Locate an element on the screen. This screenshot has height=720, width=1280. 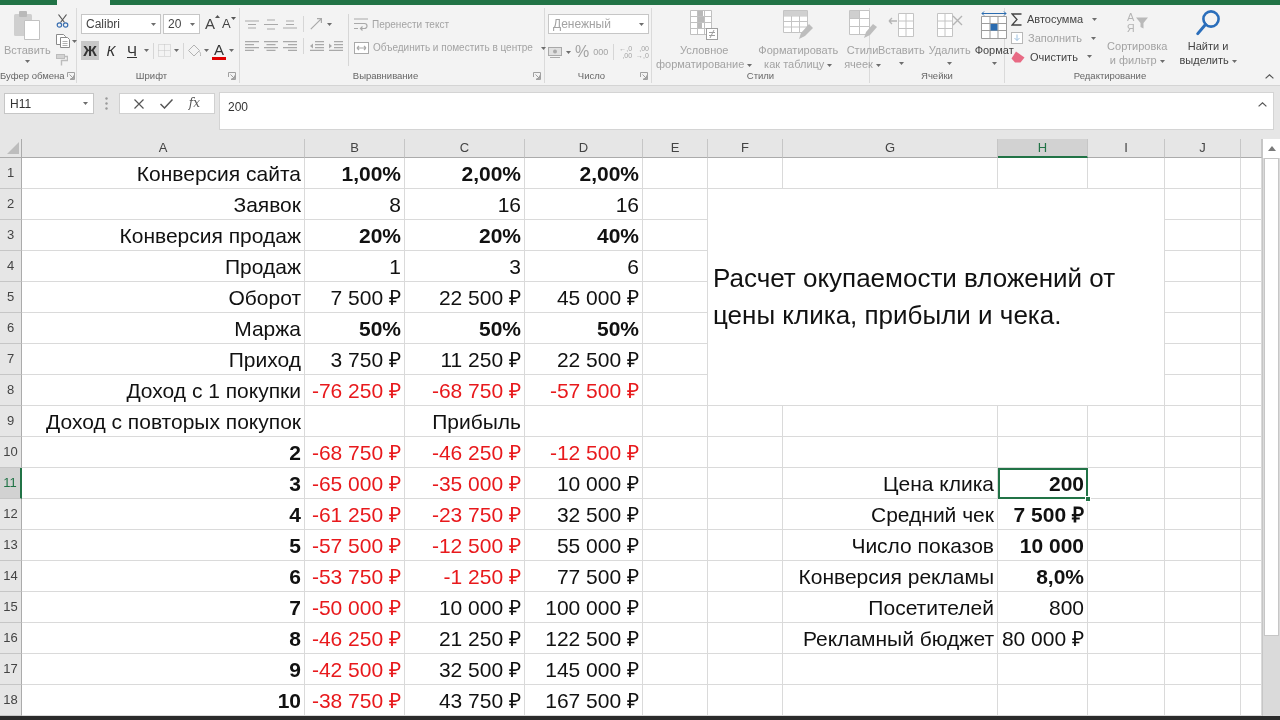
row-header: 12 is located at coordinates (11, 514).